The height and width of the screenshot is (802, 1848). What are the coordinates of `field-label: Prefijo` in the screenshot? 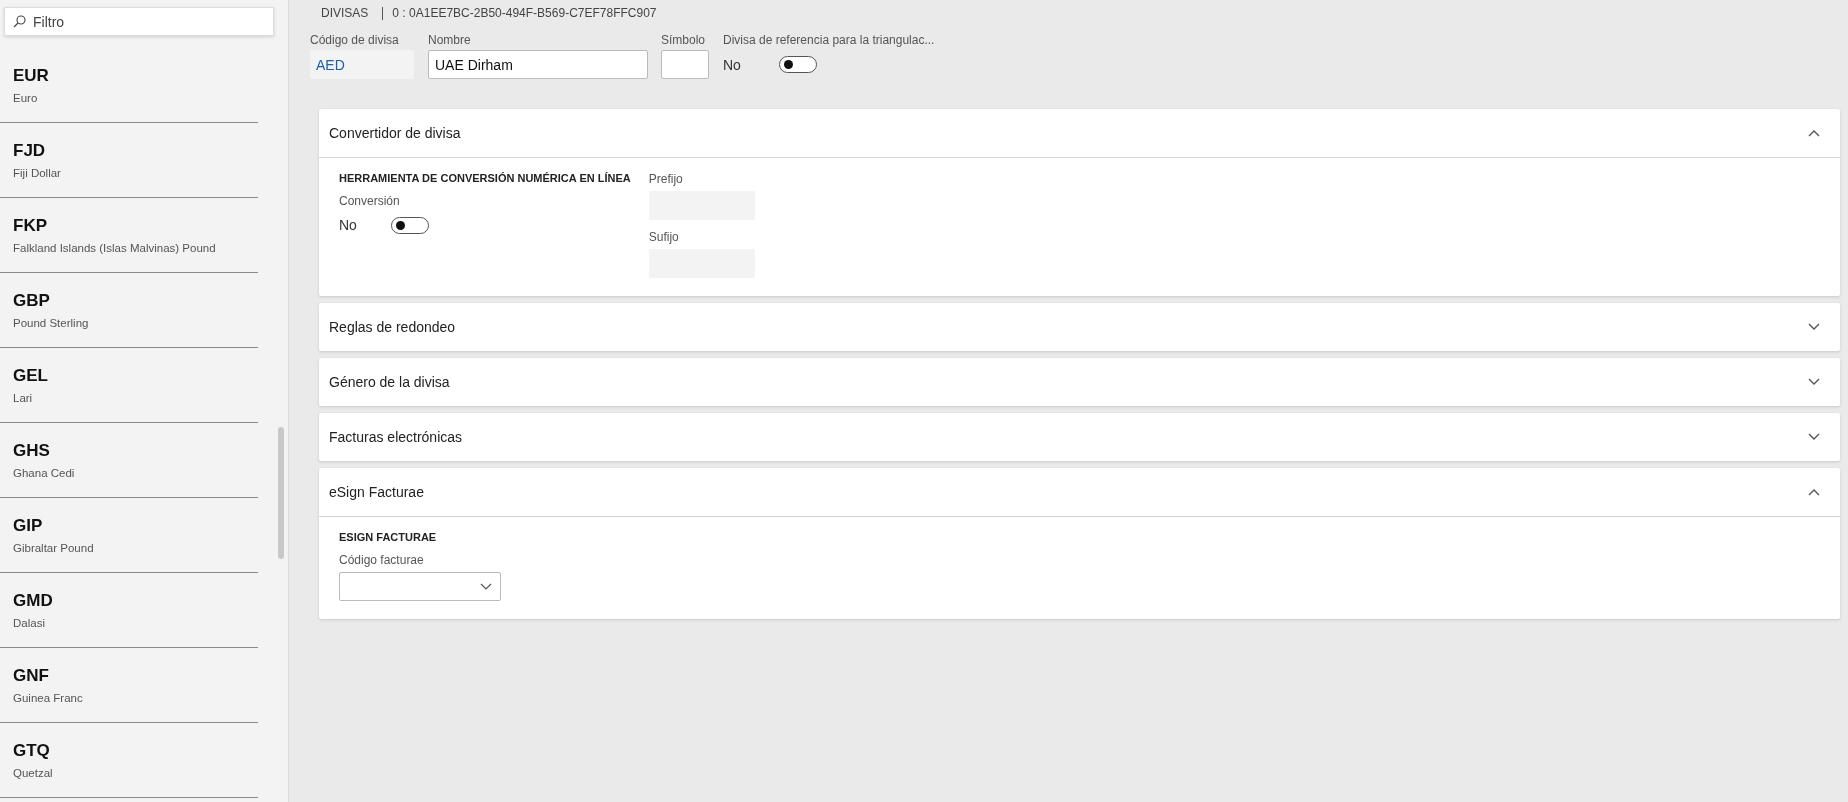 It's located at (666, 179).